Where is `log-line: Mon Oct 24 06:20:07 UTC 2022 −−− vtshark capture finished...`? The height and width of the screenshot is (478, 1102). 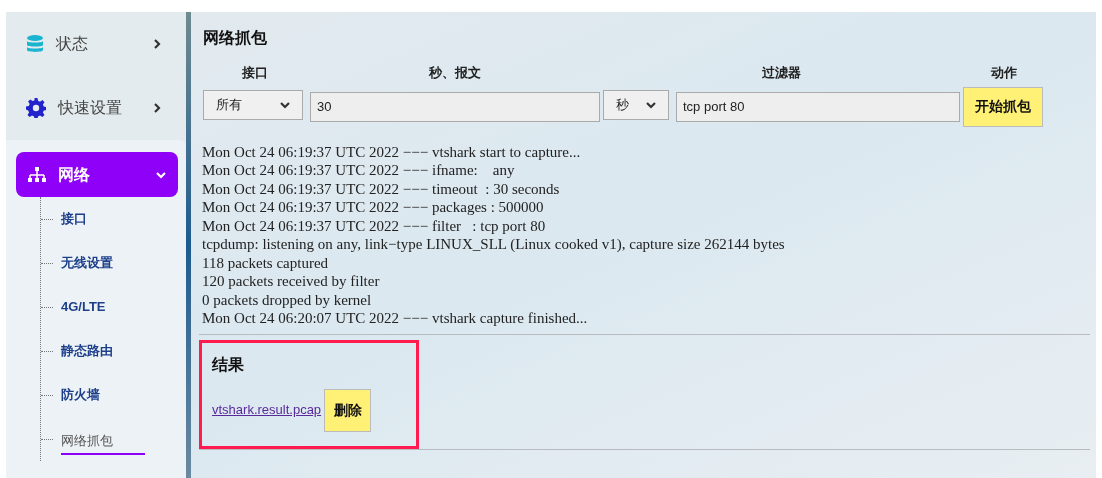
log-line: Mon Oct 24 06:20:07 UTC 2022 −−− vtshark capture finished... is located at coordinates (395, 318).